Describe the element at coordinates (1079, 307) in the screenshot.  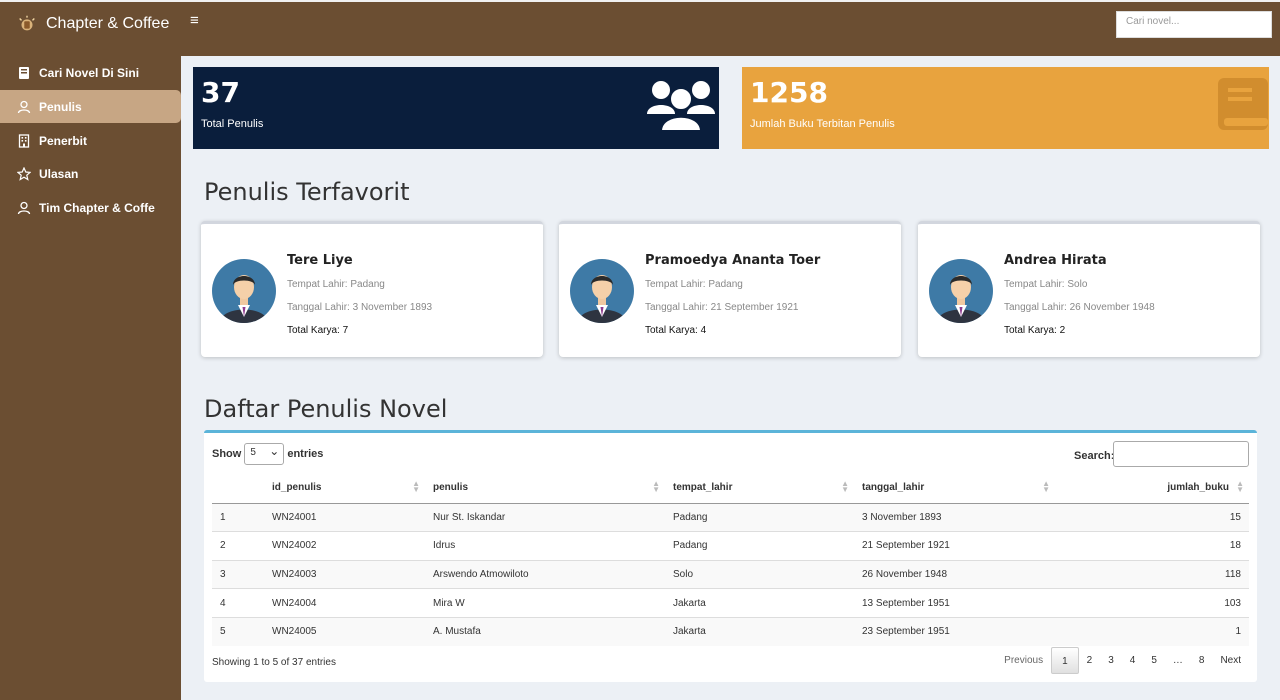
I see `author-birthdate: Tanggal Lahir: 26 November 1948` at that location.